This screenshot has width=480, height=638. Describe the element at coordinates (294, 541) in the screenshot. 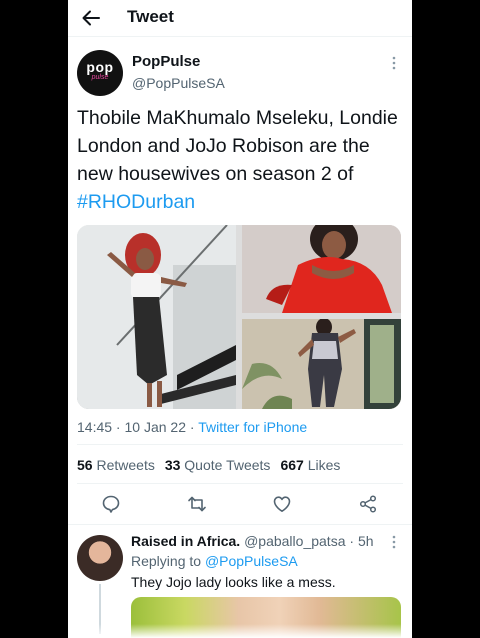

I see `reply-handle: @paballo_patsa` at that location.